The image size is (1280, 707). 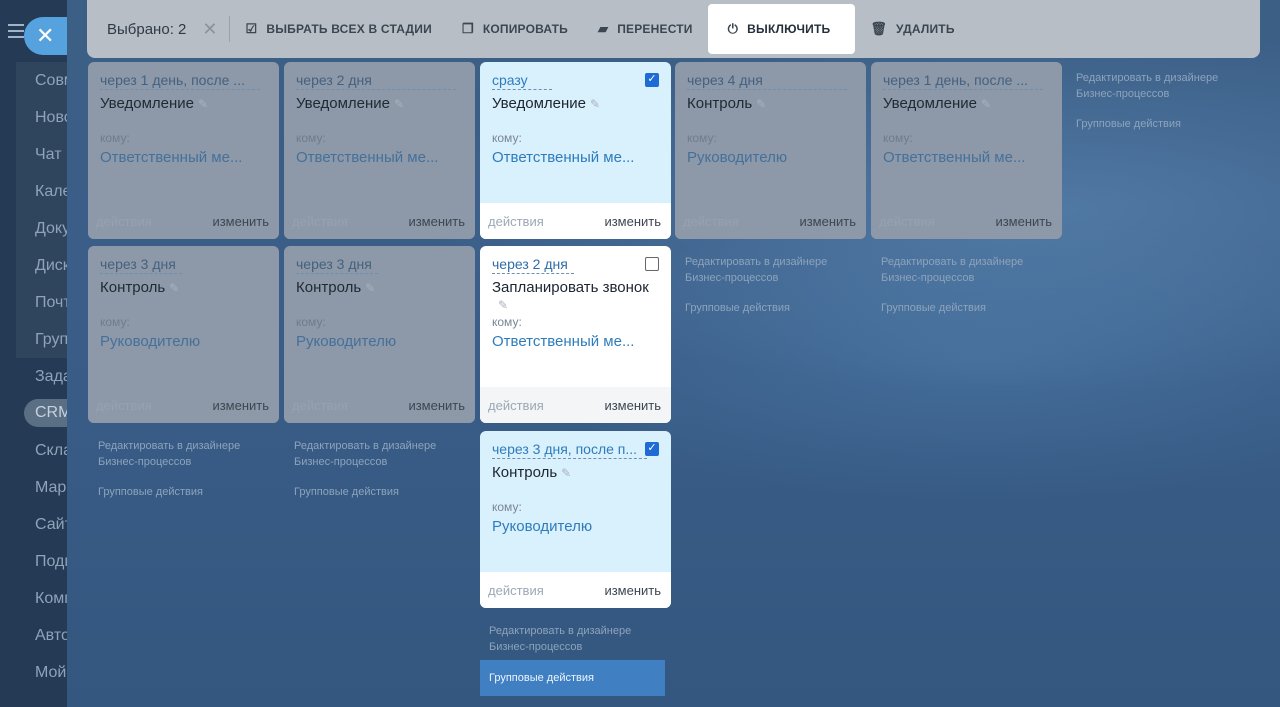 What do you see at coordinates (570, 287) in the screenshot?
I see `card-title: Запланировать звонок` at bounding box center [570, 287].